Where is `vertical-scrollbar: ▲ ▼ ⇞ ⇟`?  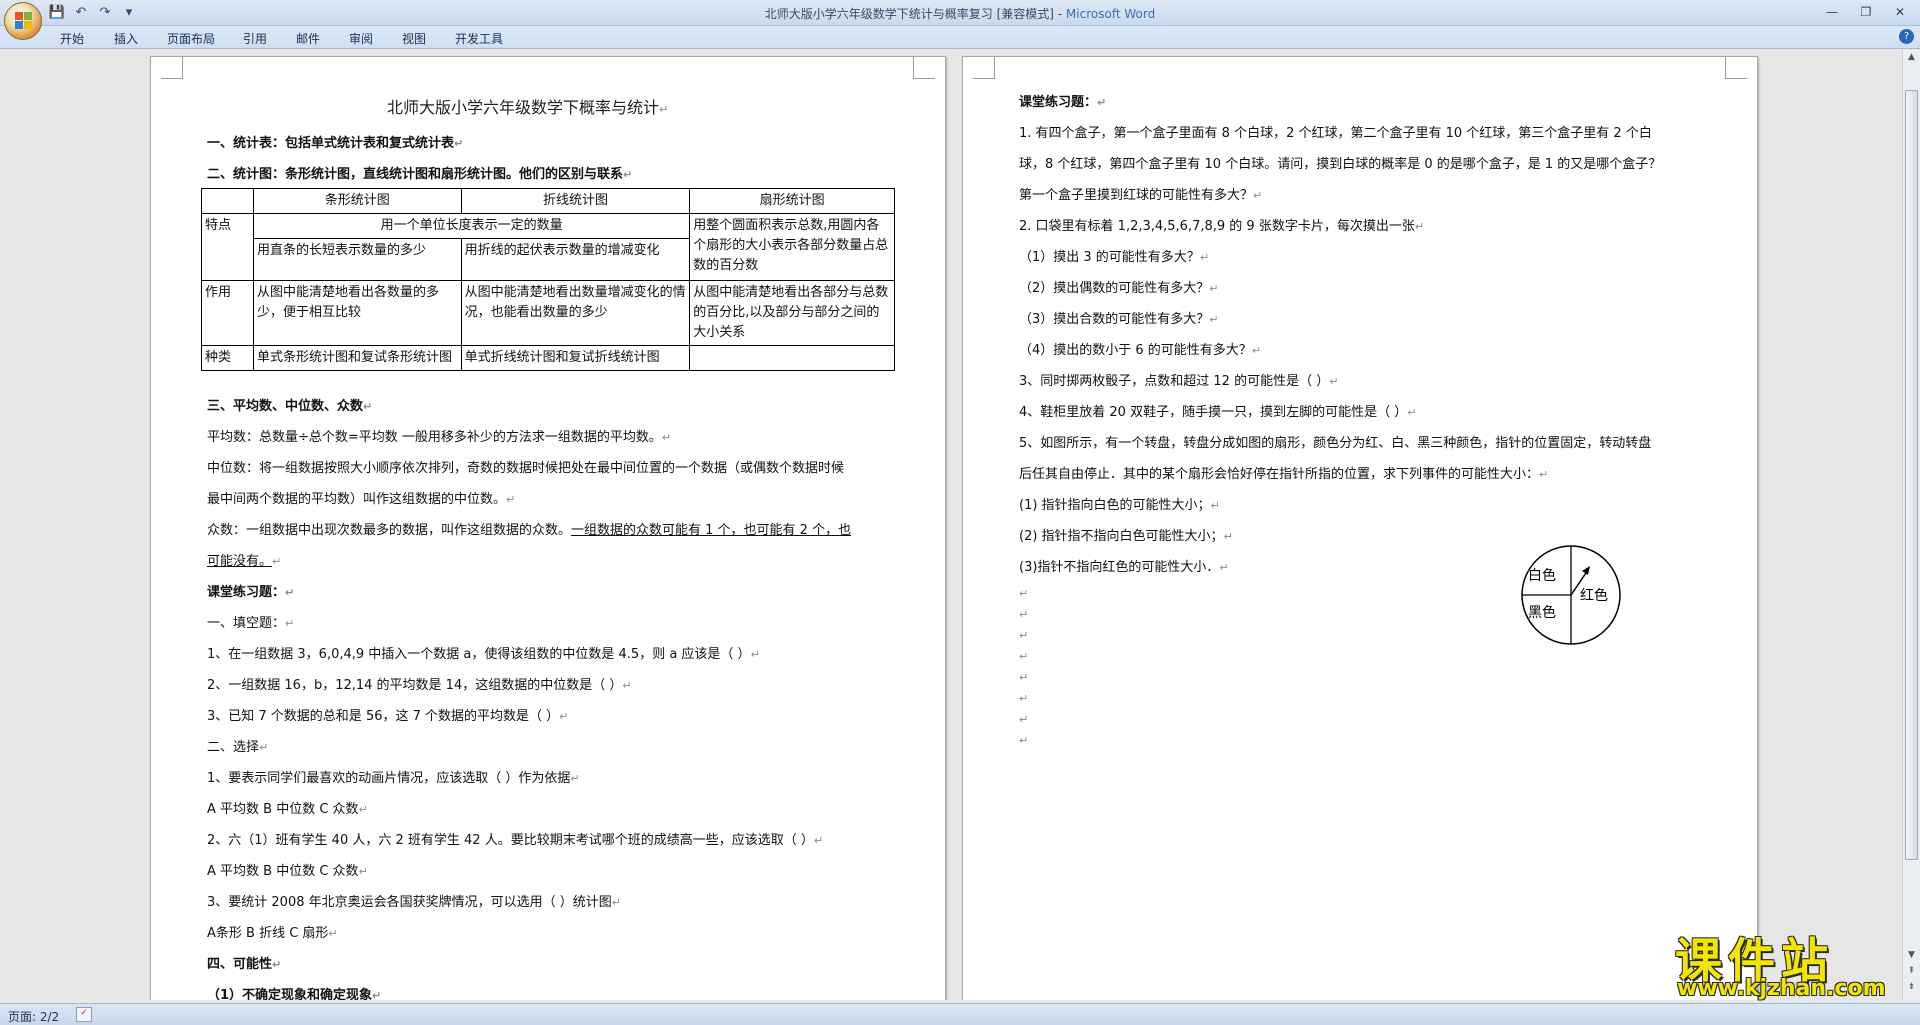 vertical-scrollbar: ▲ ▼ ⇞ ⇟ is located at coordinates (1911, 525).